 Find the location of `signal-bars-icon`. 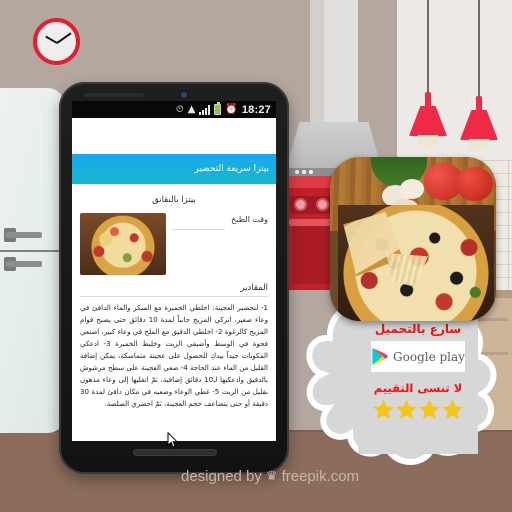

signal-bars-icon is located at coordinates (205, 109).